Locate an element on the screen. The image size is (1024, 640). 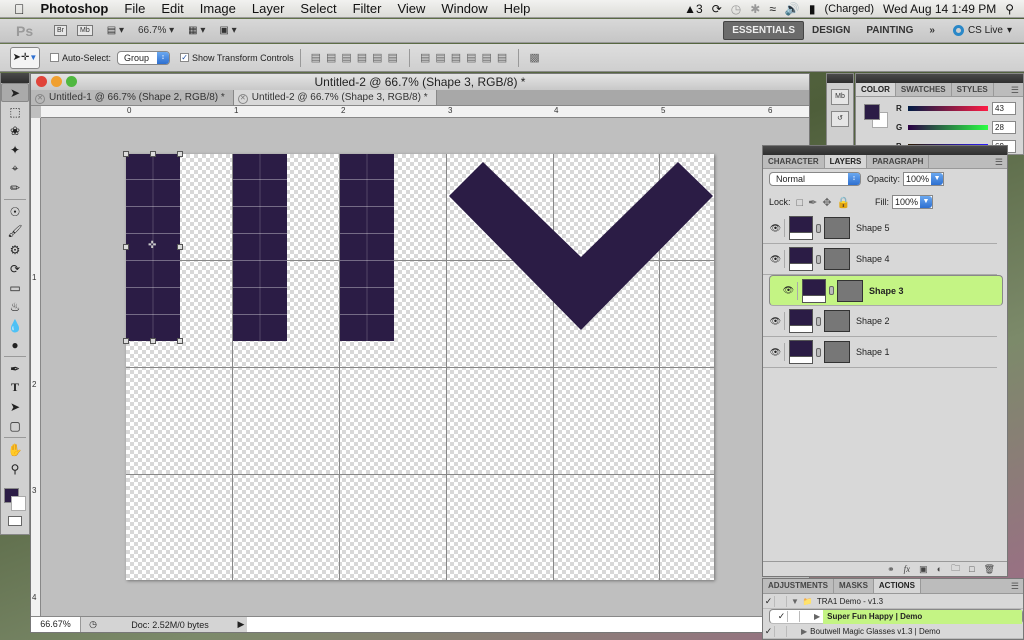
fill-input: 100% ▼ is located at coordinates (912, 202).